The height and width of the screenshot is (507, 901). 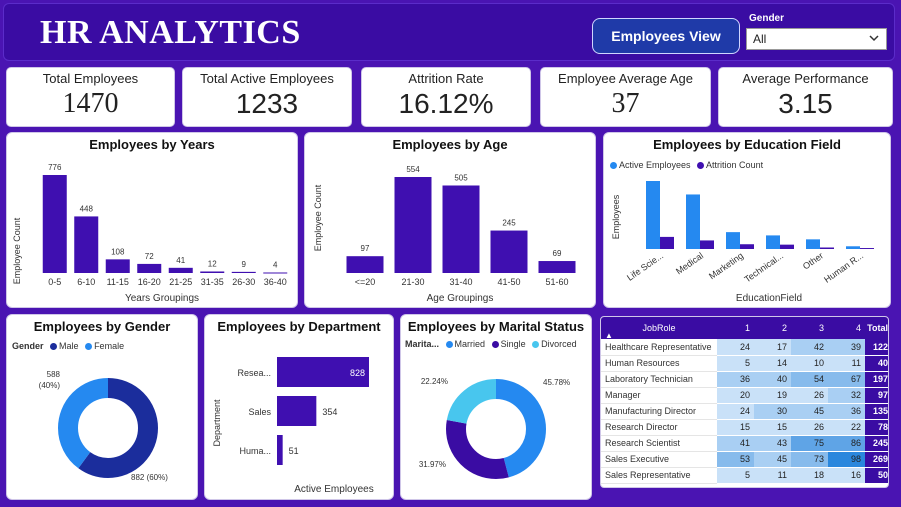 I want to click on table-cell: 39, so click(x=846, y=347).